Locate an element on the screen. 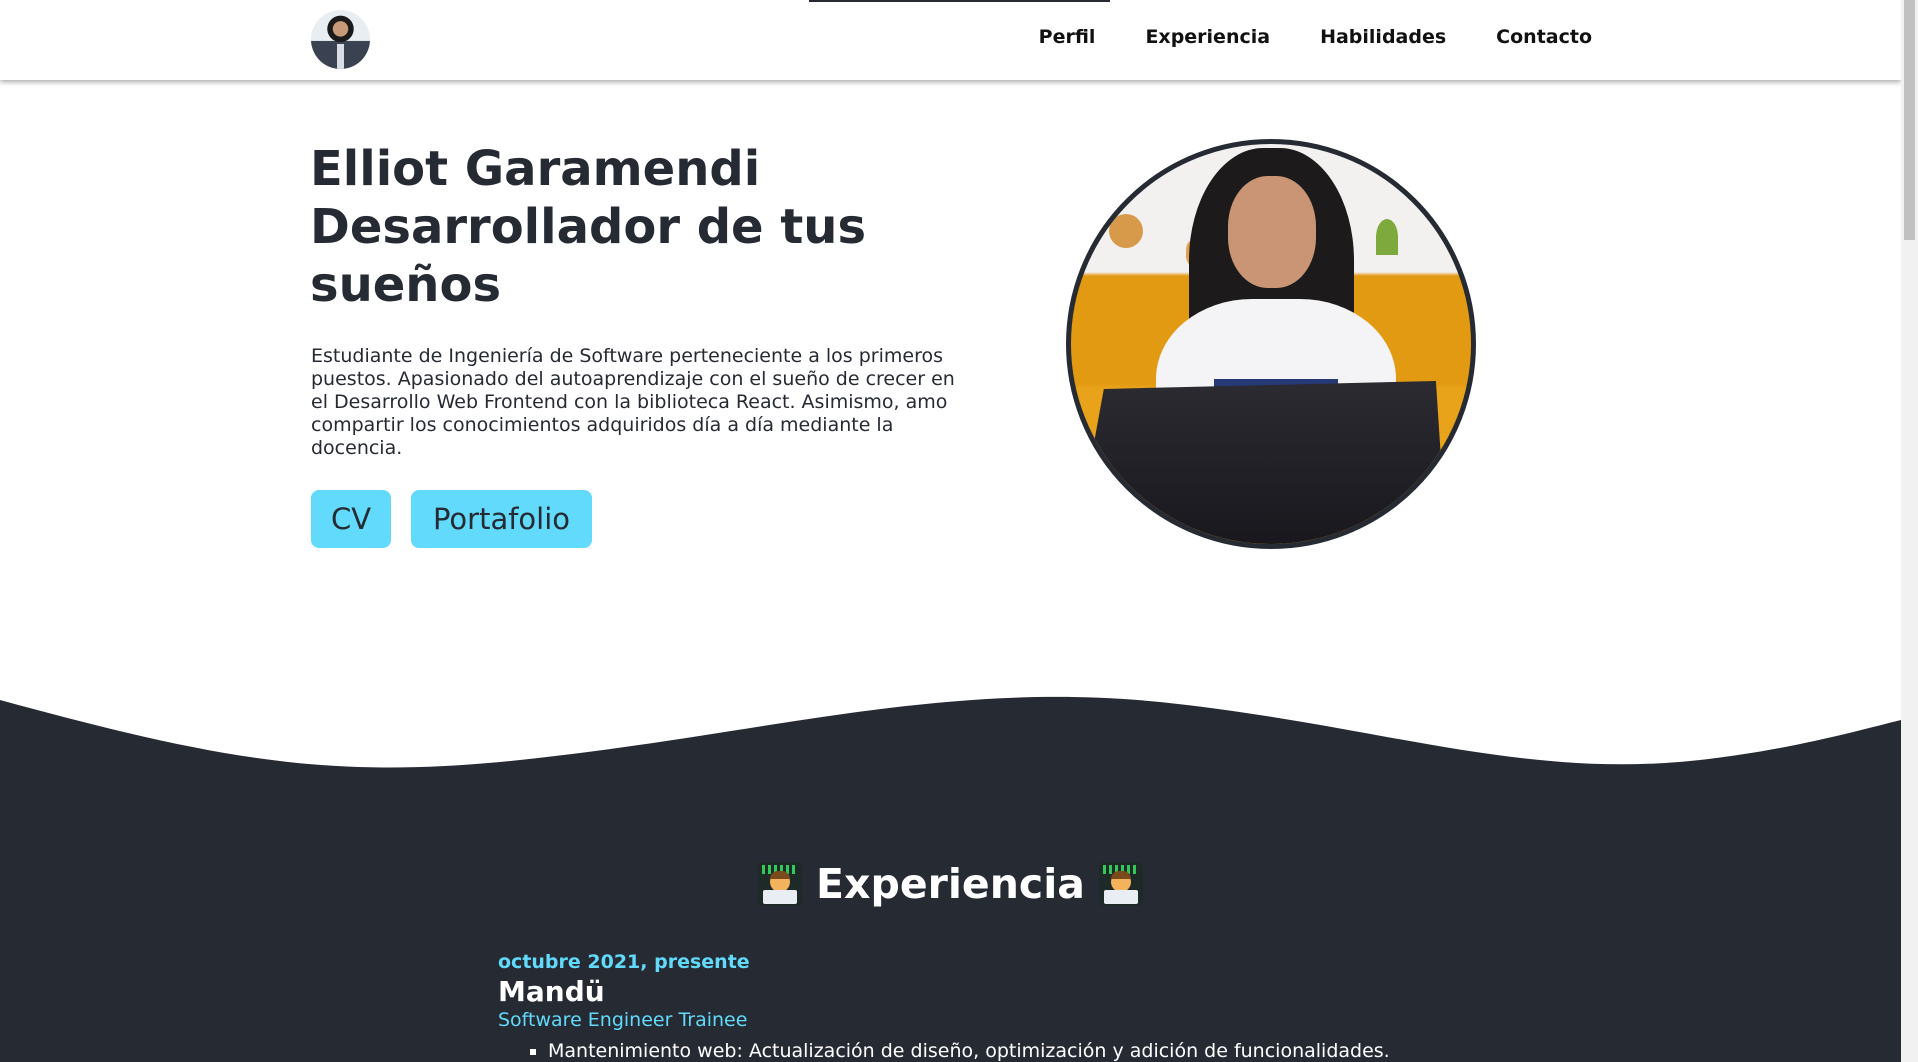 This screenshot has width=1918, height=1062. cv-button: CV is located at coordinates (351, 519).